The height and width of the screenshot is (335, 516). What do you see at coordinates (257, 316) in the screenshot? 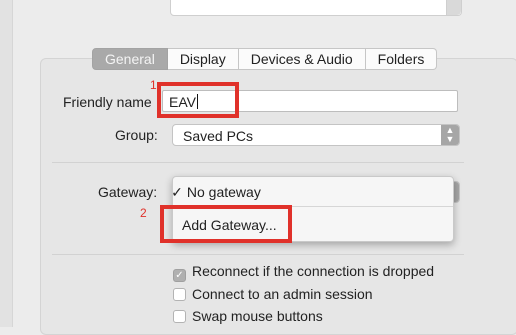
I see `option-swap-mouse-label: Swap mouse buttons` at bounding box center [257, 316].